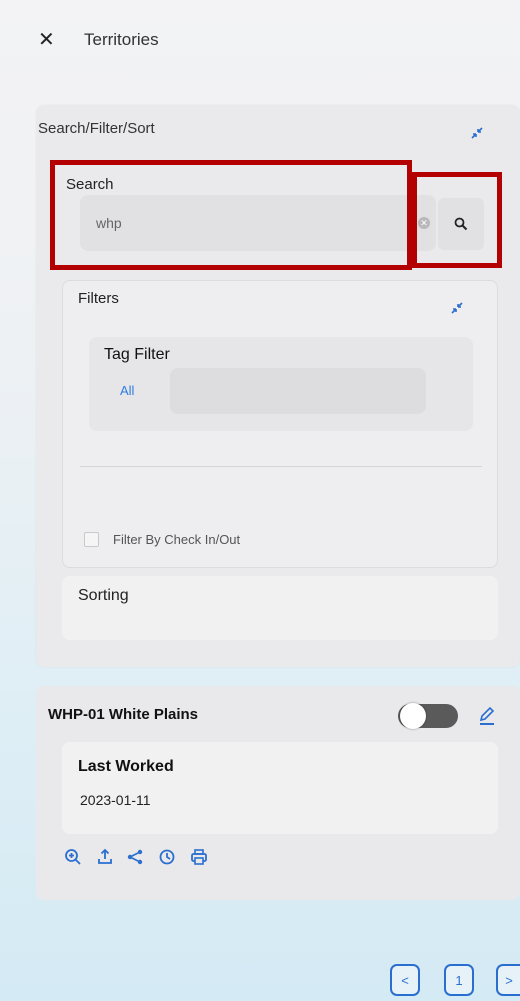 This screenshot has height=1001, width=520. I want to click on highlight-search-field, so click(231, 215).